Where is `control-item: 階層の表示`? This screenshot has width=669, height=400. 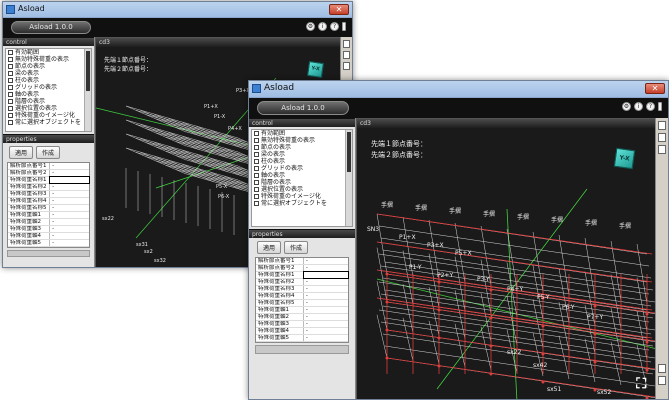
control-item: 階層の表示 is located at coordinates (298, 182).